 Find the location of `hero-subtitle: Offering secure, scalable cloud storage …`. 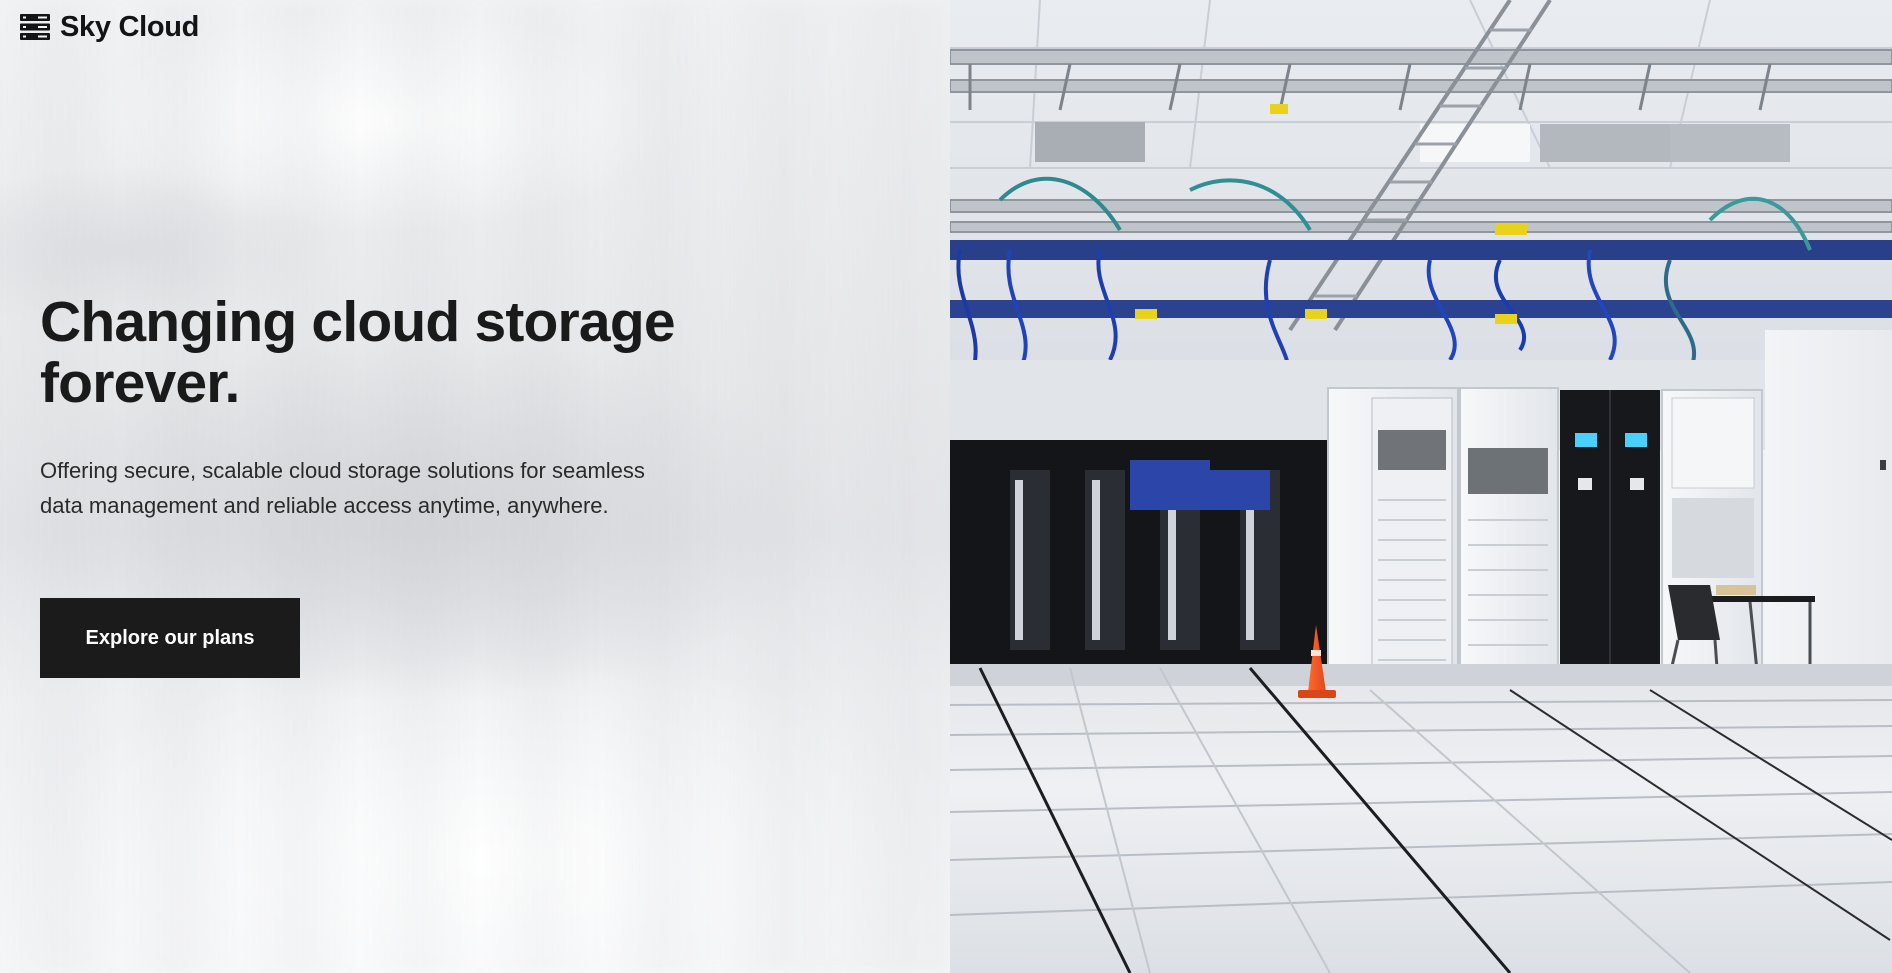

hero-subtitle: Offering secure, scalable cloud storage … is located at coordinates (342, 488).